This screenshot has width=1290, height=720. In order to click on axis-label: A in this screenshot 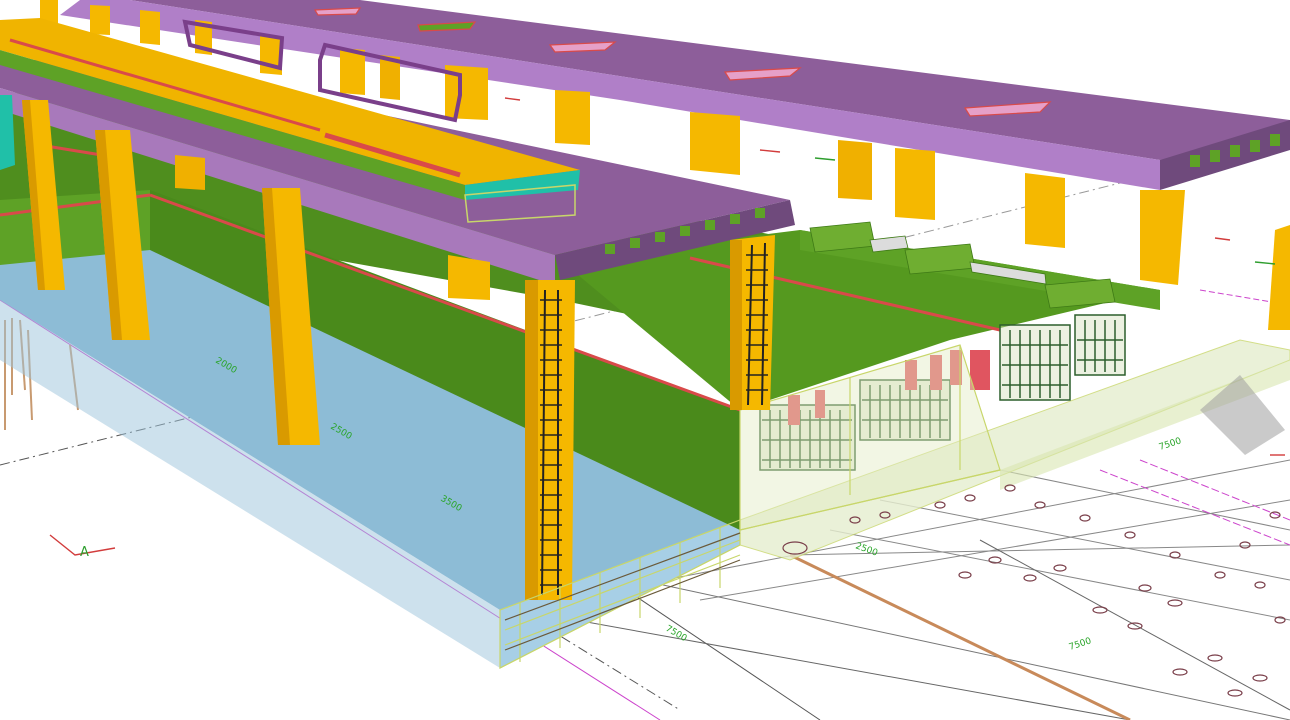, I will do `click(84, 552)`.